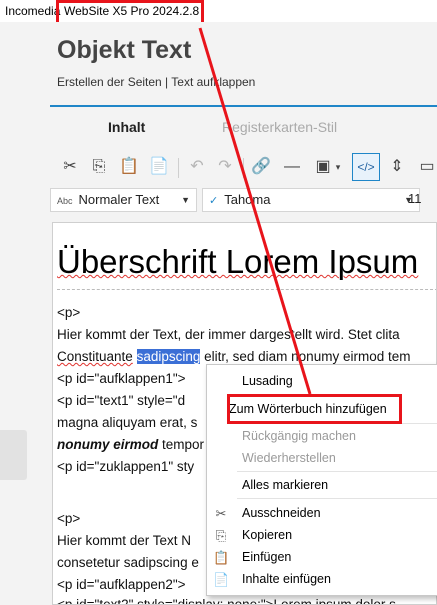  I want to click on link-icon: 🔗, so click(261, 167).